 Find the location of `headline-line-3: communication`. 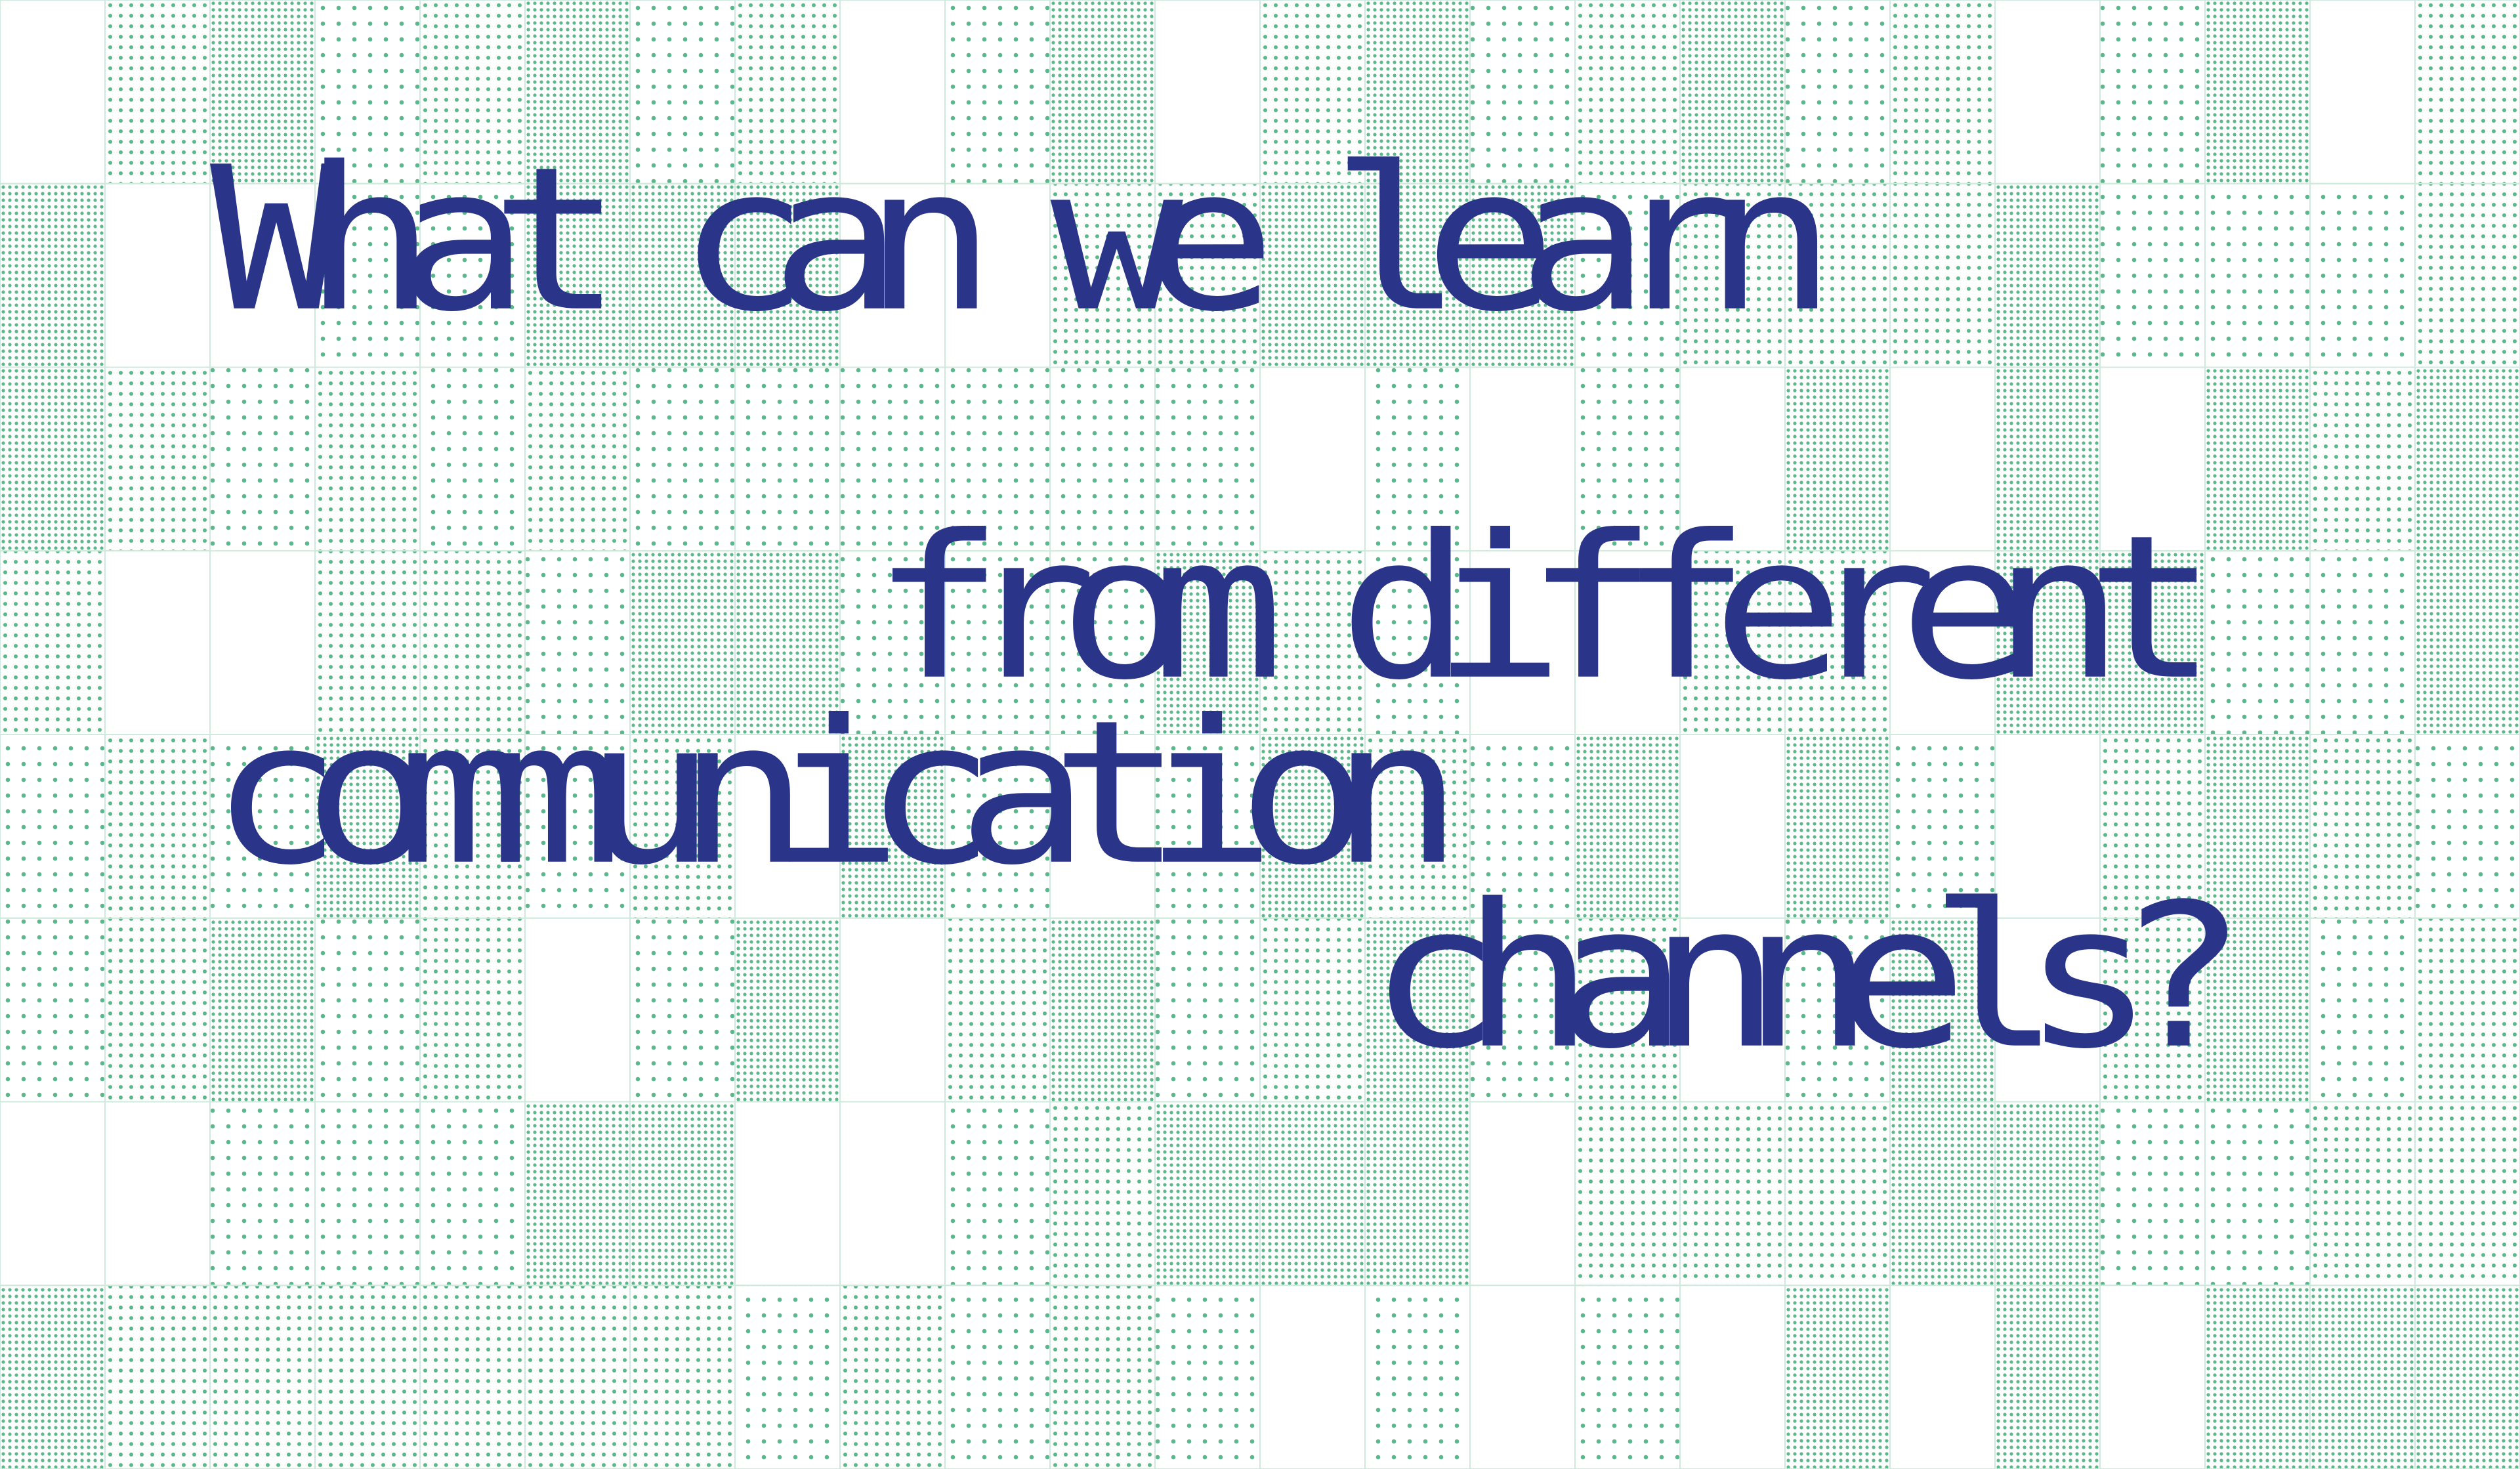

headline-line-3: communication is located at coordinates (836, 793).